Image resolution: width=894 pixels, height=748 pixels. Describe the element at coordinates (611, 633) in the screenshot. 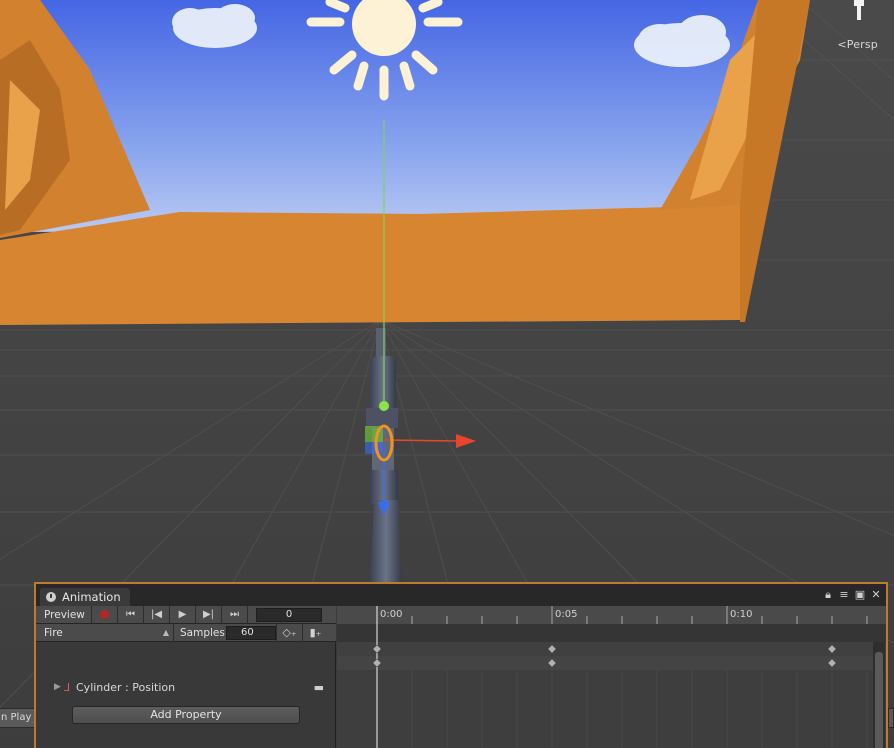

I see `timeline-summary-band` at that location.